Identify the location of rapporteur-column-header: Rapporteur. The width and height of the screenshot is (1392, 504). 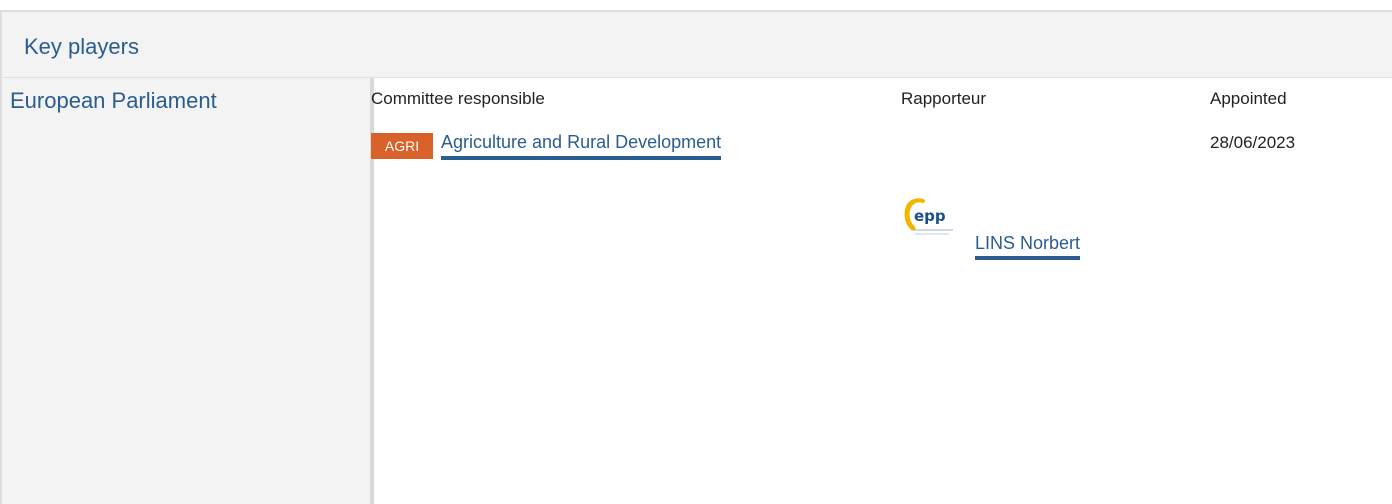
(944, 98).